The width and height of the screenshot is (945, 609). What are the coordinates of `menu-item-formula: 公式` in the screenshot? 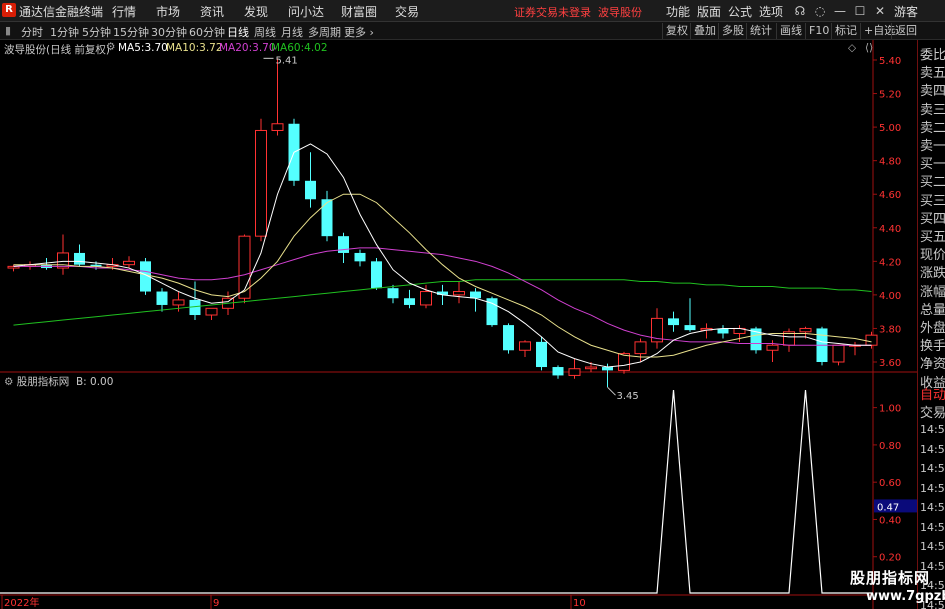 It's located at (740, 11).